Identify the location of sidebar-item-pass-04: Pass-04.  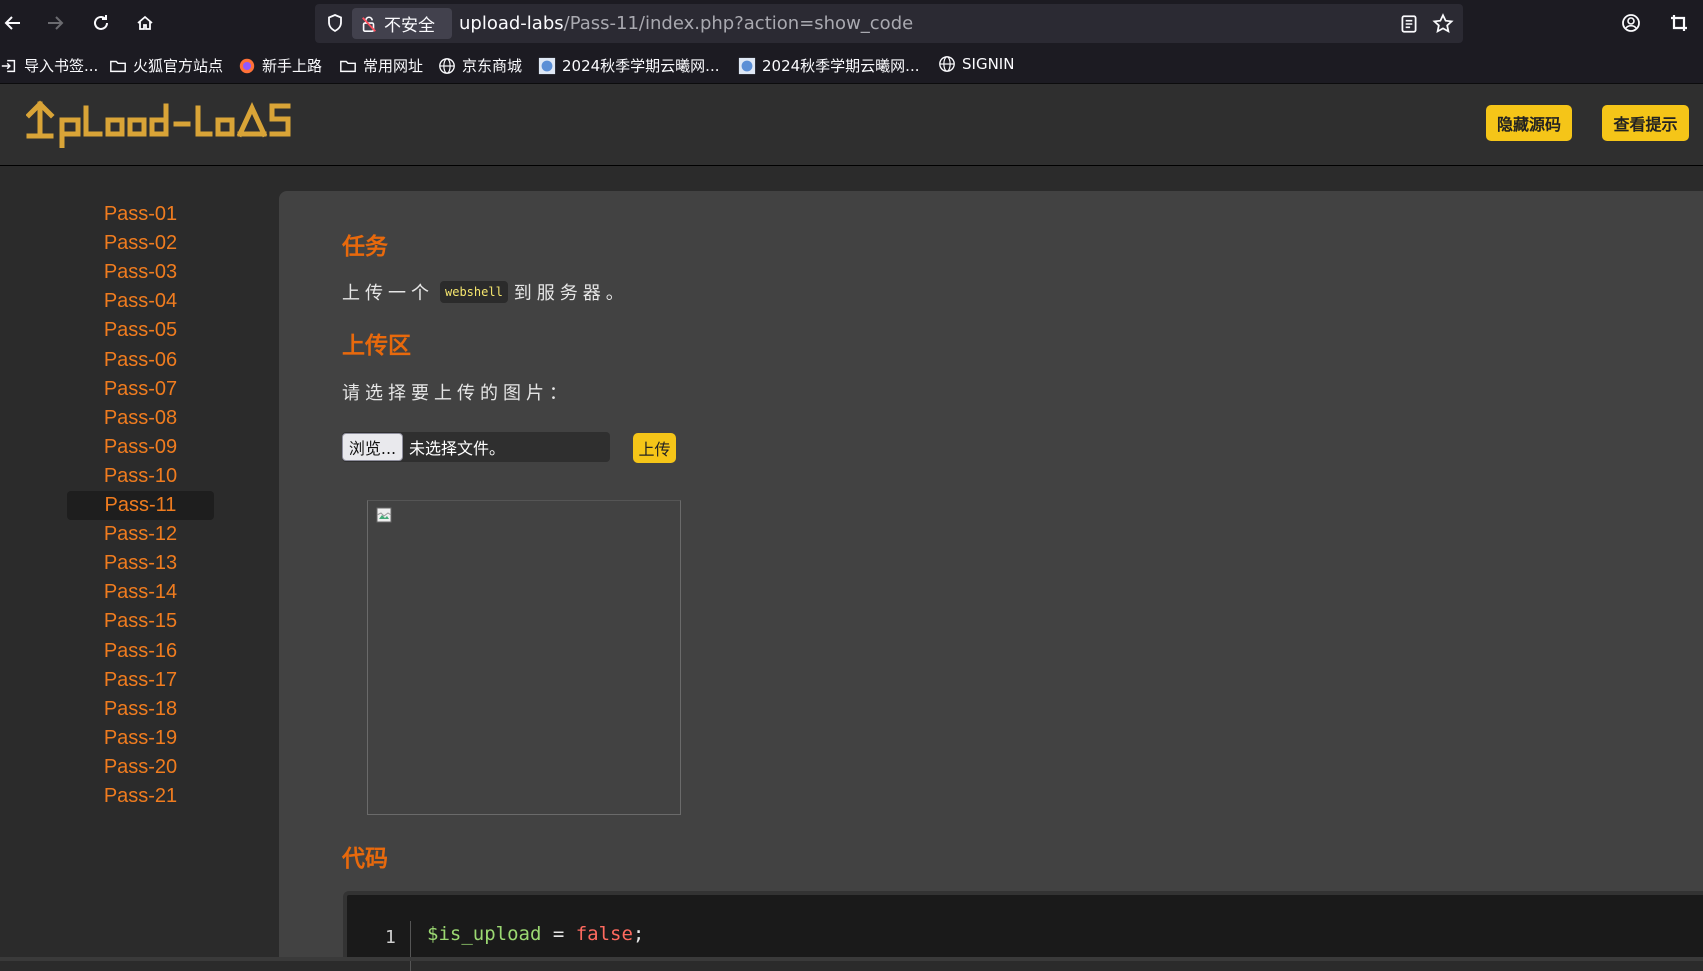
(140, 301).